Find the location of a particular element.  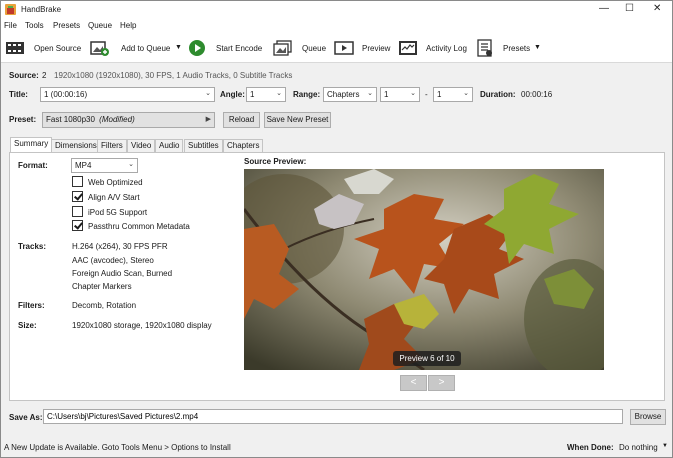

open-source-button: Open Source is located at coordinates (57, 48).